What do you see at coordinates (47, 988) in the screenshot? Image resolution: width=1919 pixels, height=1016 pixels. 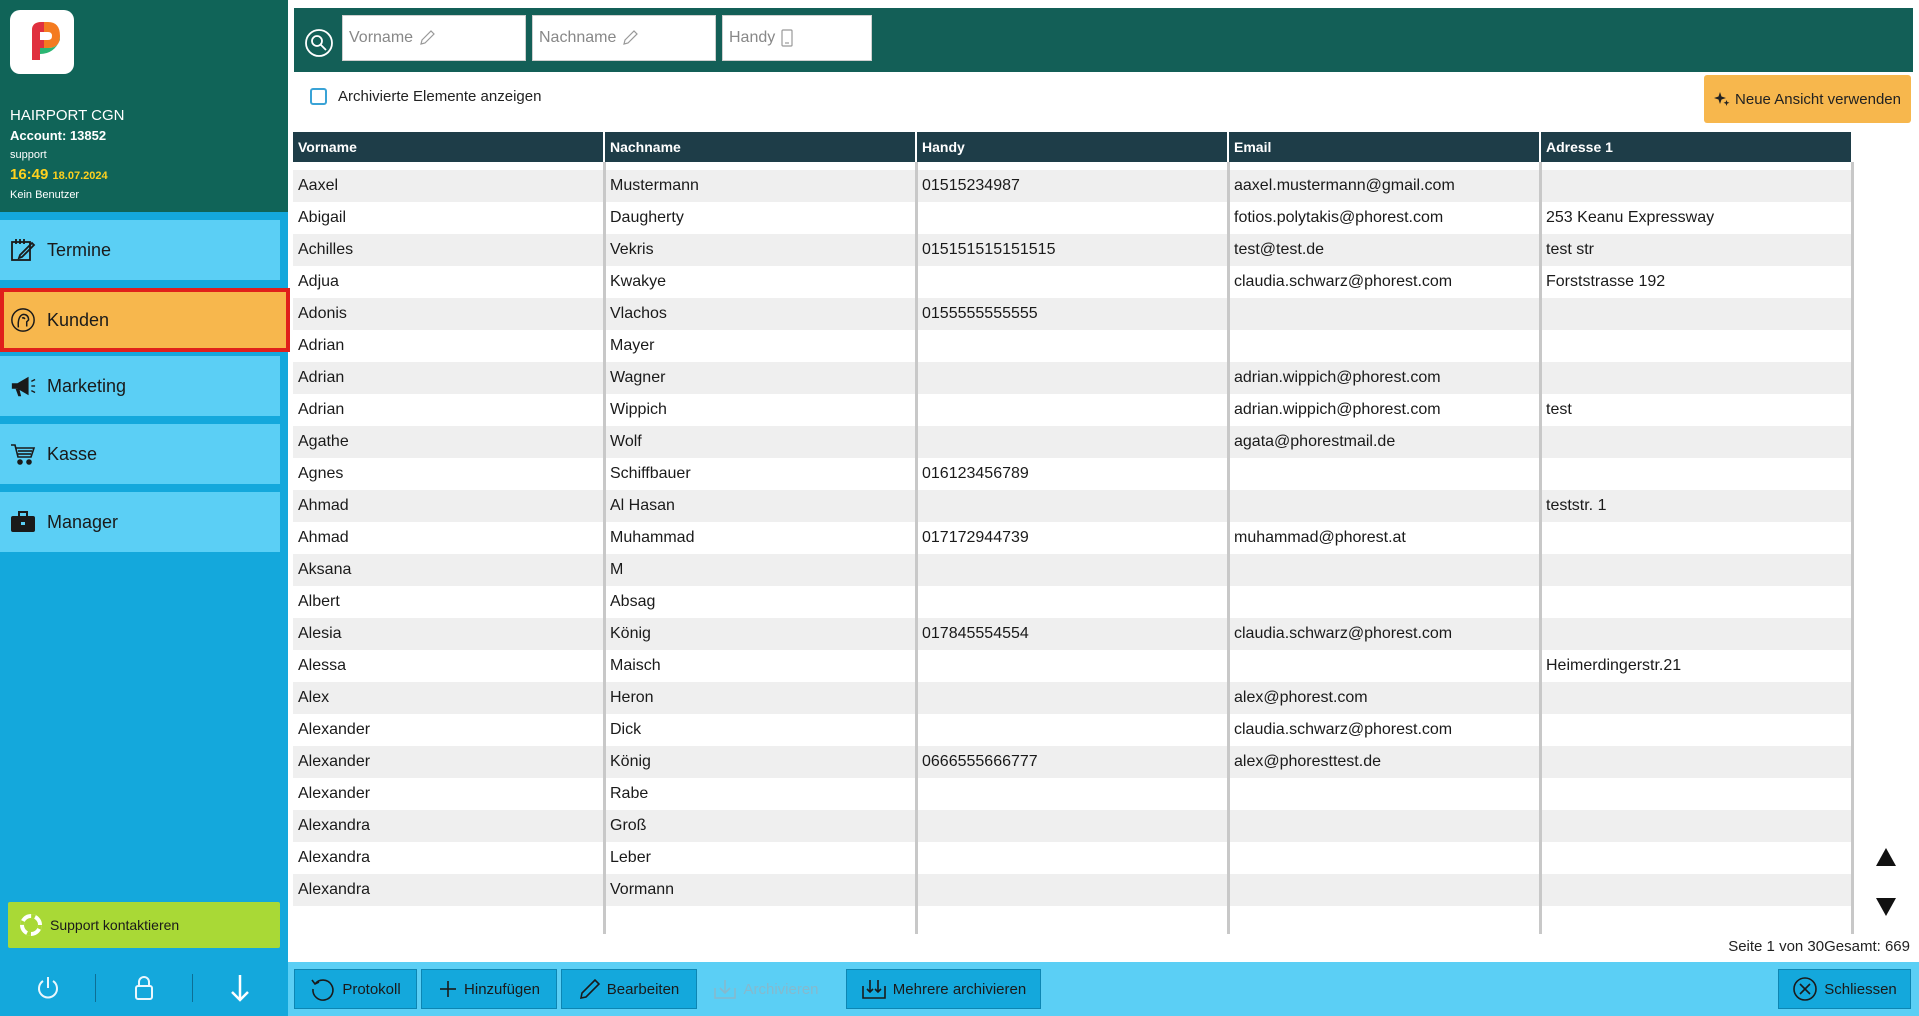 I see `power-button` at bounding box center [47, 988].